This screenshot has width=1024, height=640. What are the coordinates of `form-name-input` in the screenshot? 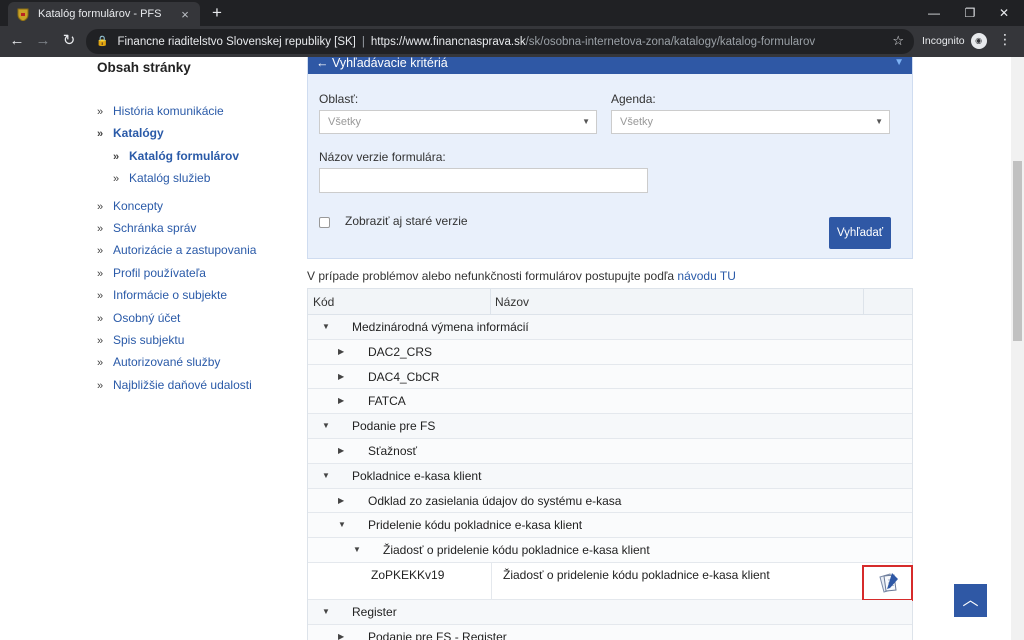 It's located at (483, 180).